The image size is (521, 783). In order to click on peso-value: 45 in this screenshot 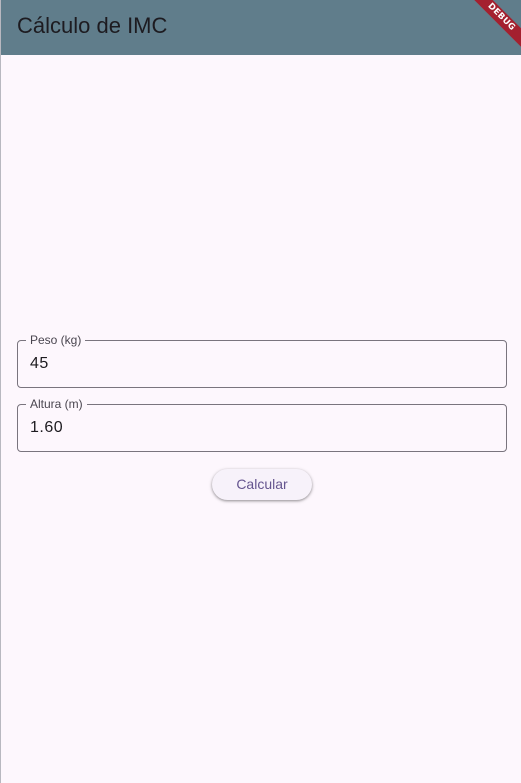, I will do `click(39, 364)`.